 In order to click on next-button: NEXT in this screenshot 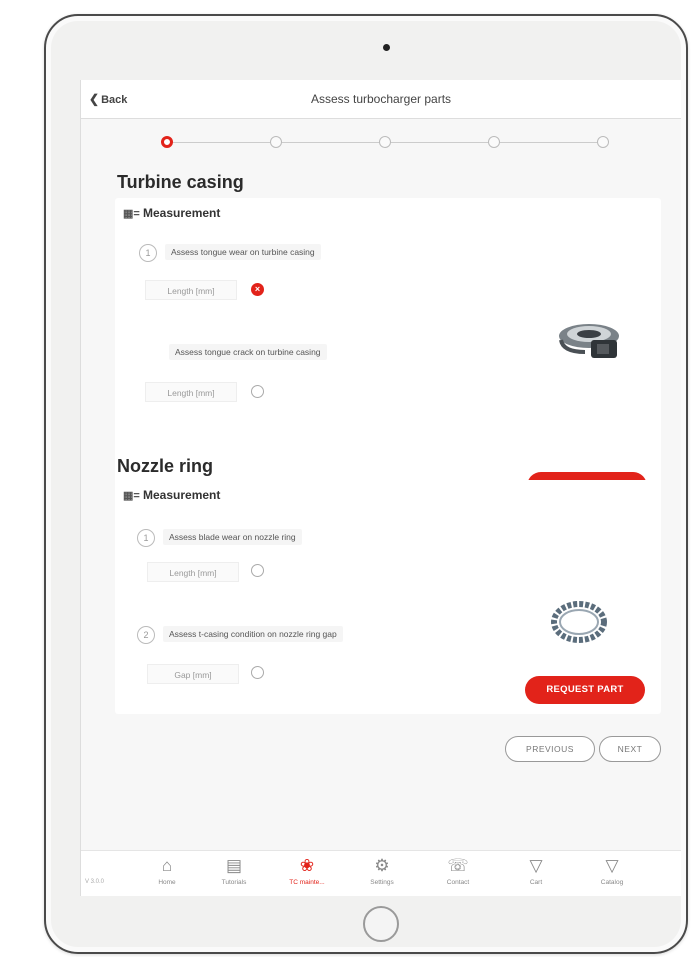, I will do `click(630, 749)`.